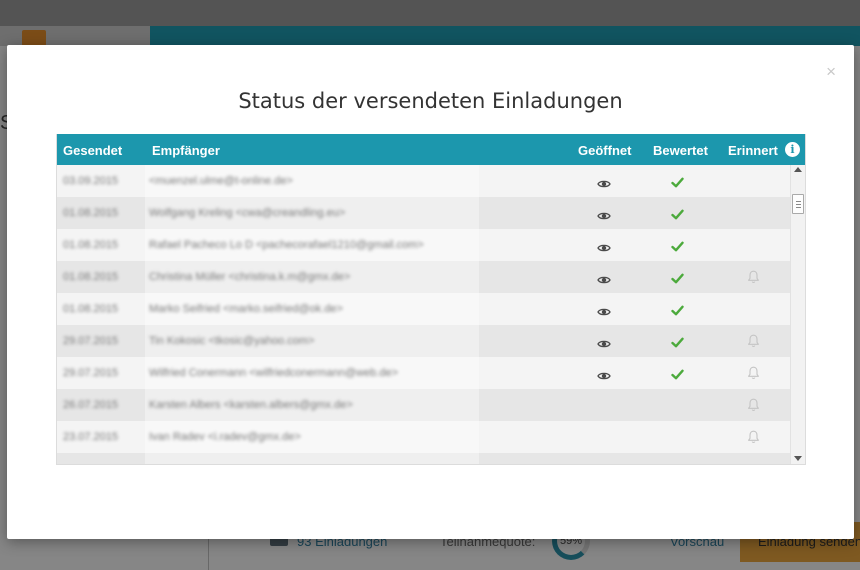 The width and height of the screenshot is (860, 570). I want to click on table-row: 03.09.2015 <muenzel.ulme@t-online.de>, so click(423, 181).